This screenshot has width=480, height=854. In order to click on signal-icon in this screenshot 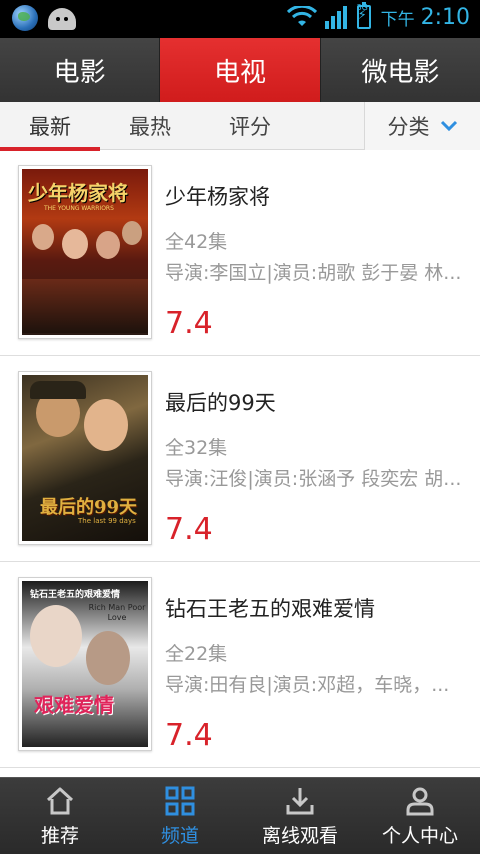, I will do `click(335, 17)`.